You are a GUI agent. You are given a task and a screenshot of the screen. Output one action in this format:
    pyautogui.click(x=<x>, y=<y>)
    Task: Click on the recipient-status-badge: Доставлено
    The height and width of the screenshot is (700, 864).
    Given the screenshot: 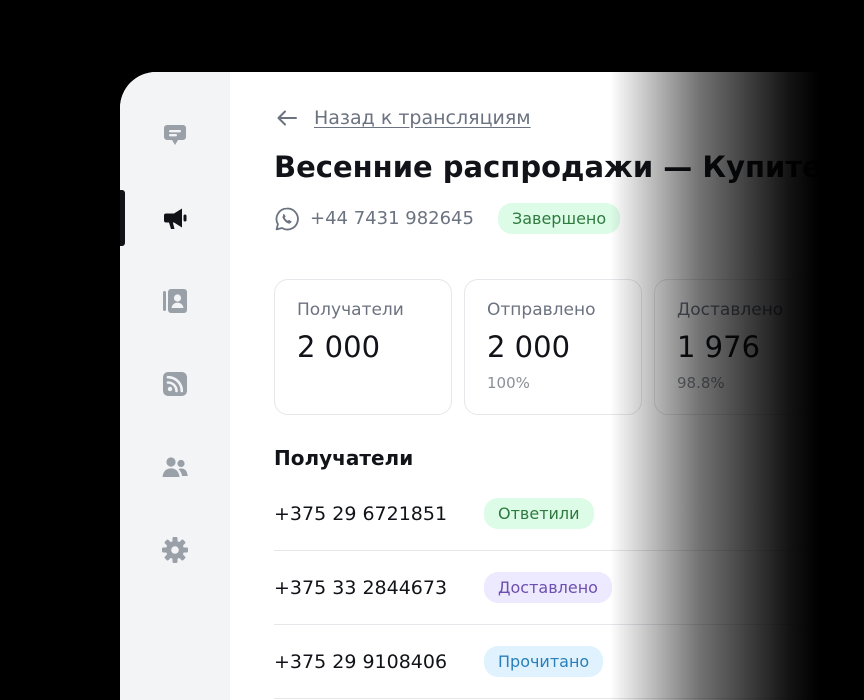 What is the action you would take?
    pyautogui.click(x=548, y=587)
    